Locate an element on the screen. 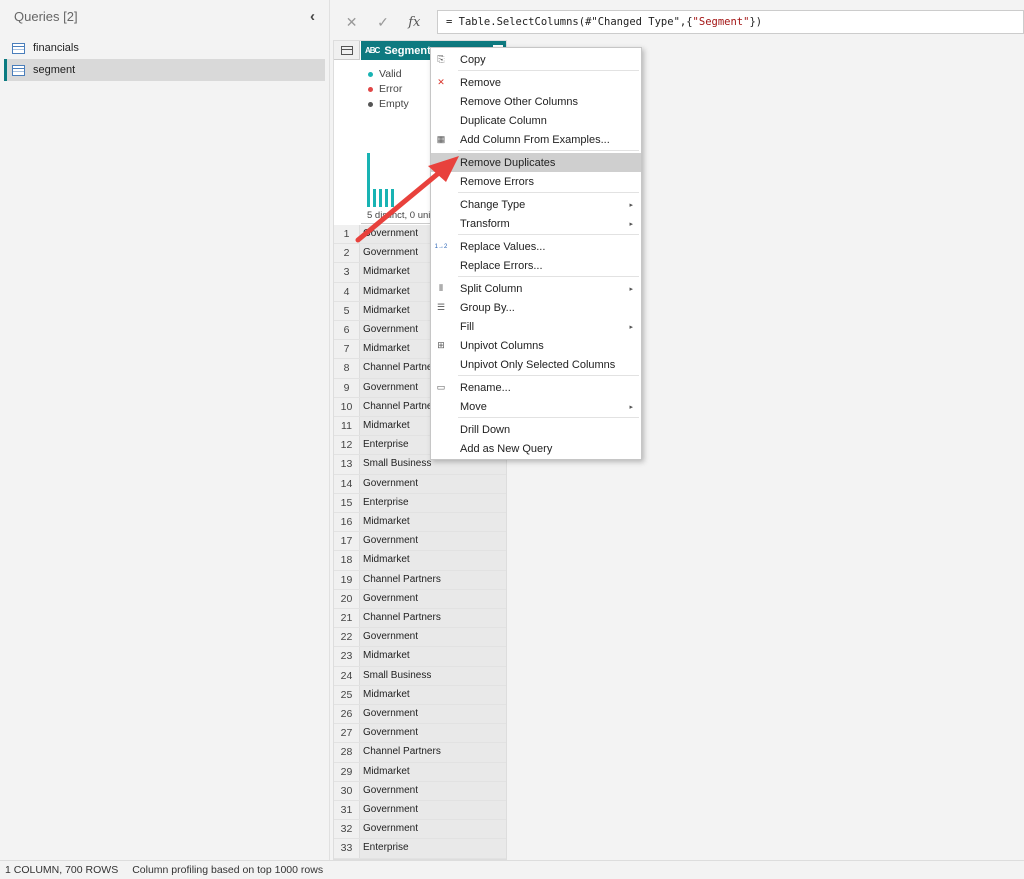 This screenshot has width=1024, height=879. menu-item-unpivot-only-selected-columns: Unpivot Only Selected Columns is located at coordinates (536, 364).